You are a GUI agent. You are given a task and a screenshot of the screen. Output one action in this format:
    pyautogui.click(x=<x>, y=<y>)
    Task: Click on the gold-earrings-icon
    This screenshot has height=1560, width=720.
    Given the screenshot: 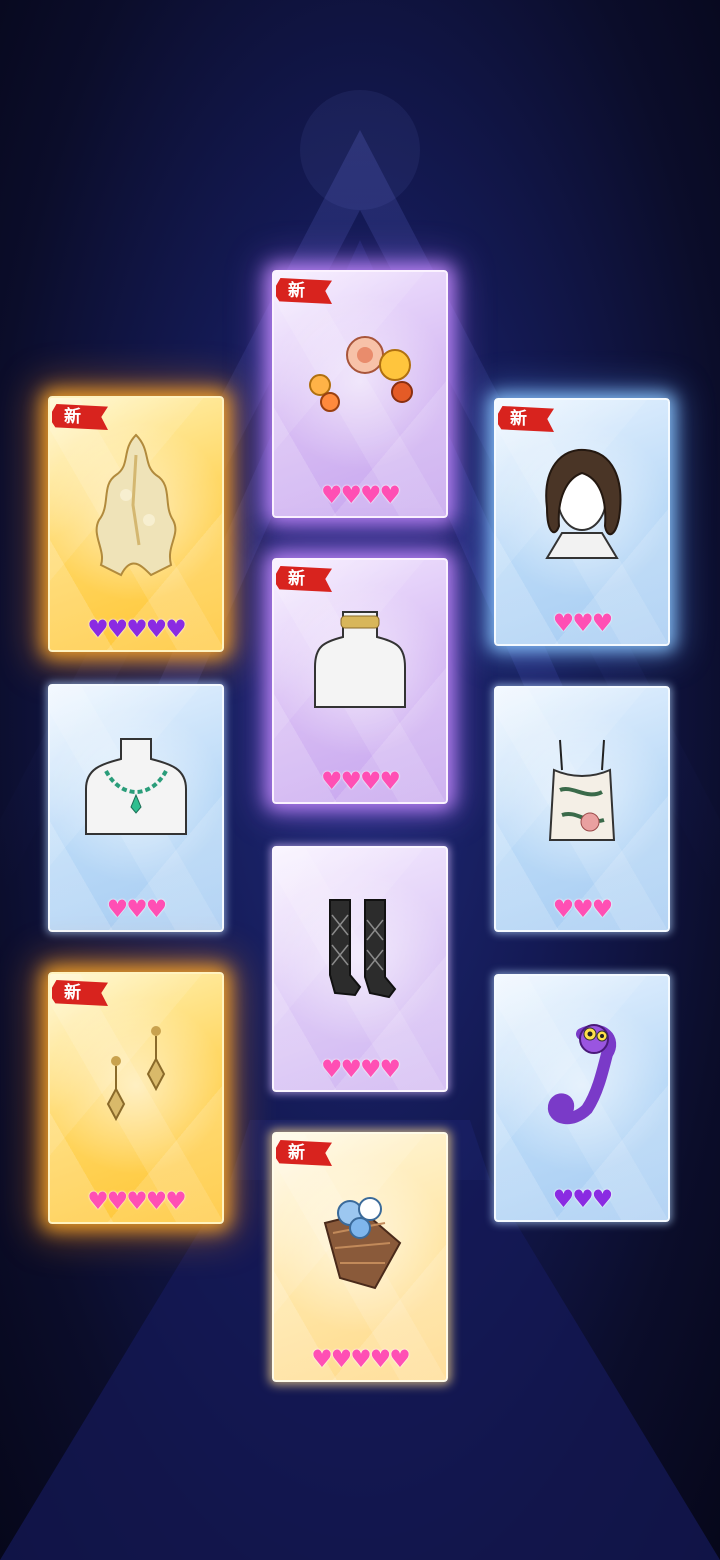 What is the action you would take?
    pyautogui.click(x=136, y=1079)
    